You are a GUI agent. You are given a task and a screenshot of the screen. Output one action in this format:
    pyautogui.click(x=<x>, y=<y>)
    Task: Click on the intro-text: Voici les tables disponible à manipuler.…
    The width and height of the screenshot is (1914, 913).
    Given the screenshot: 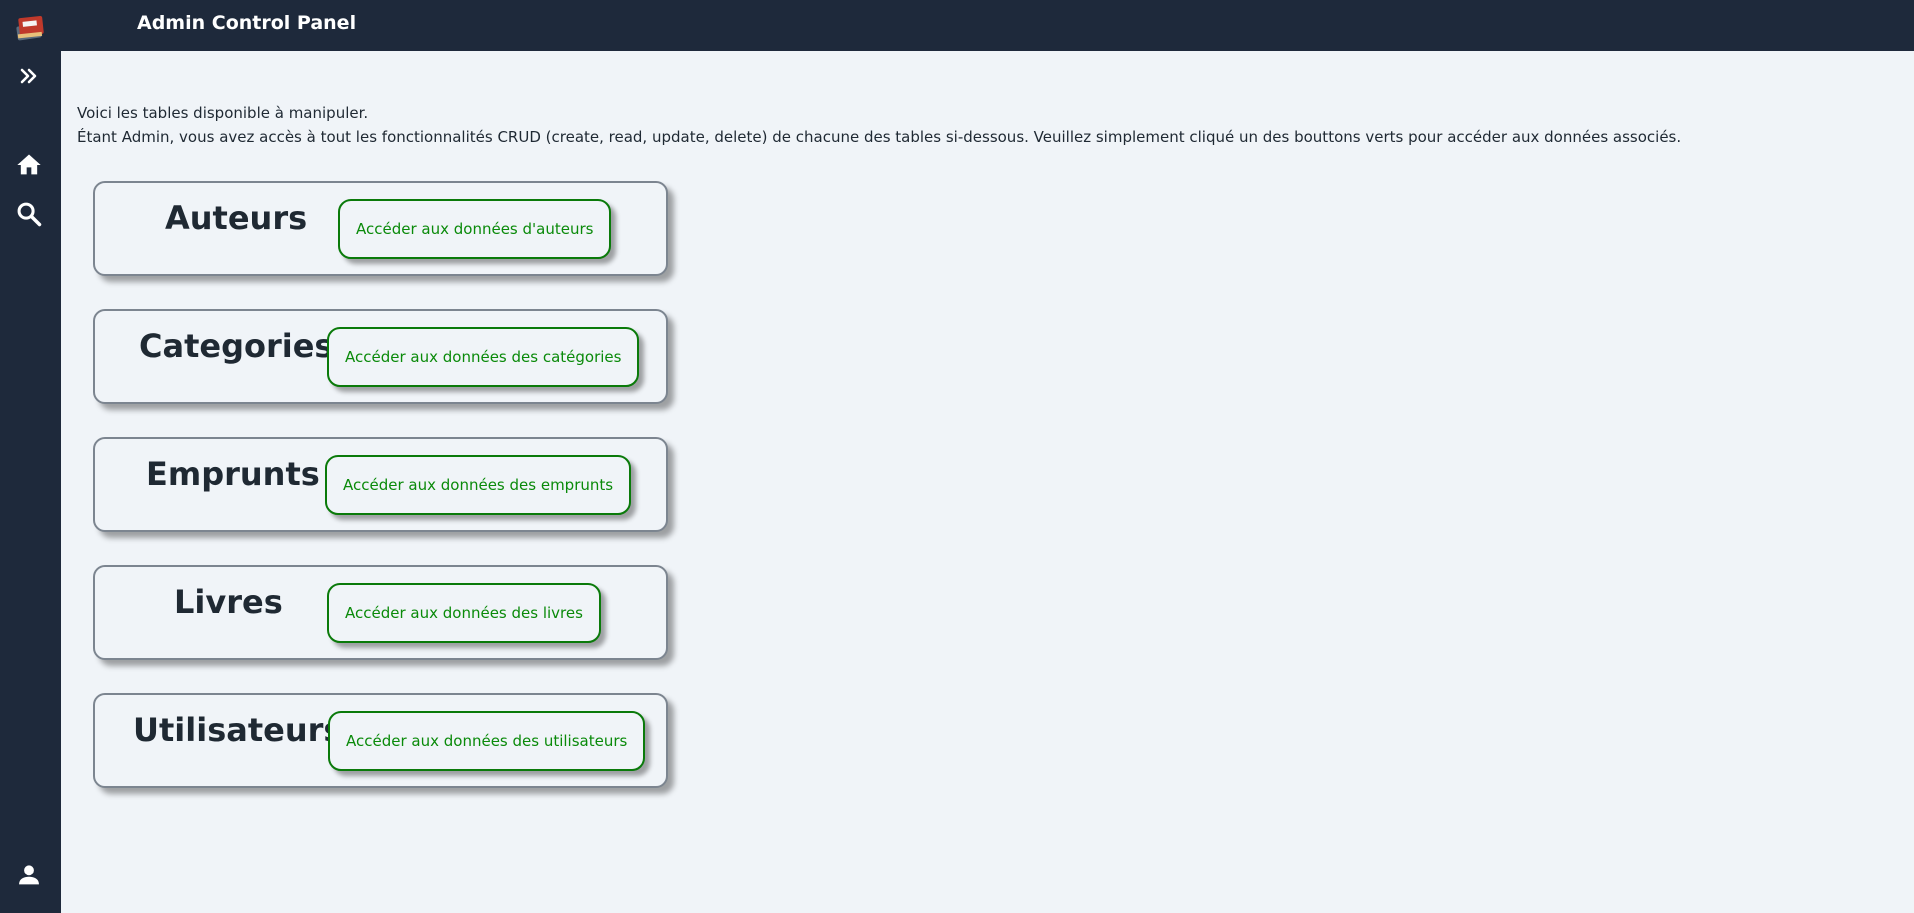 What is the action you would take?
    pyautogui.click(x=879, y=125)
    